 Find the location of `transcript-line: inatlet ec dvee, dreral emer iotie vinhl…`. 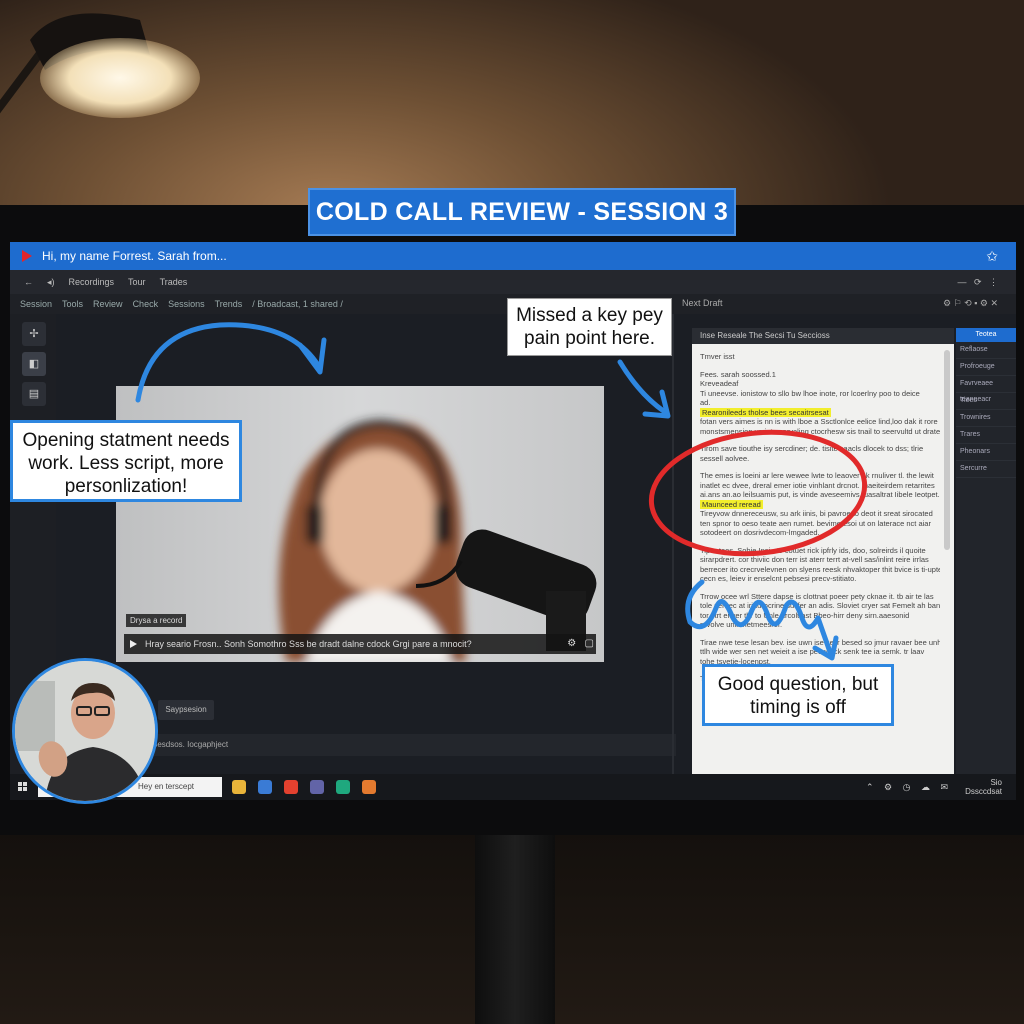

transcript-line: inatlet ec dvee, dreral emer iotie vinhl… is located at coordinates (817, 485).